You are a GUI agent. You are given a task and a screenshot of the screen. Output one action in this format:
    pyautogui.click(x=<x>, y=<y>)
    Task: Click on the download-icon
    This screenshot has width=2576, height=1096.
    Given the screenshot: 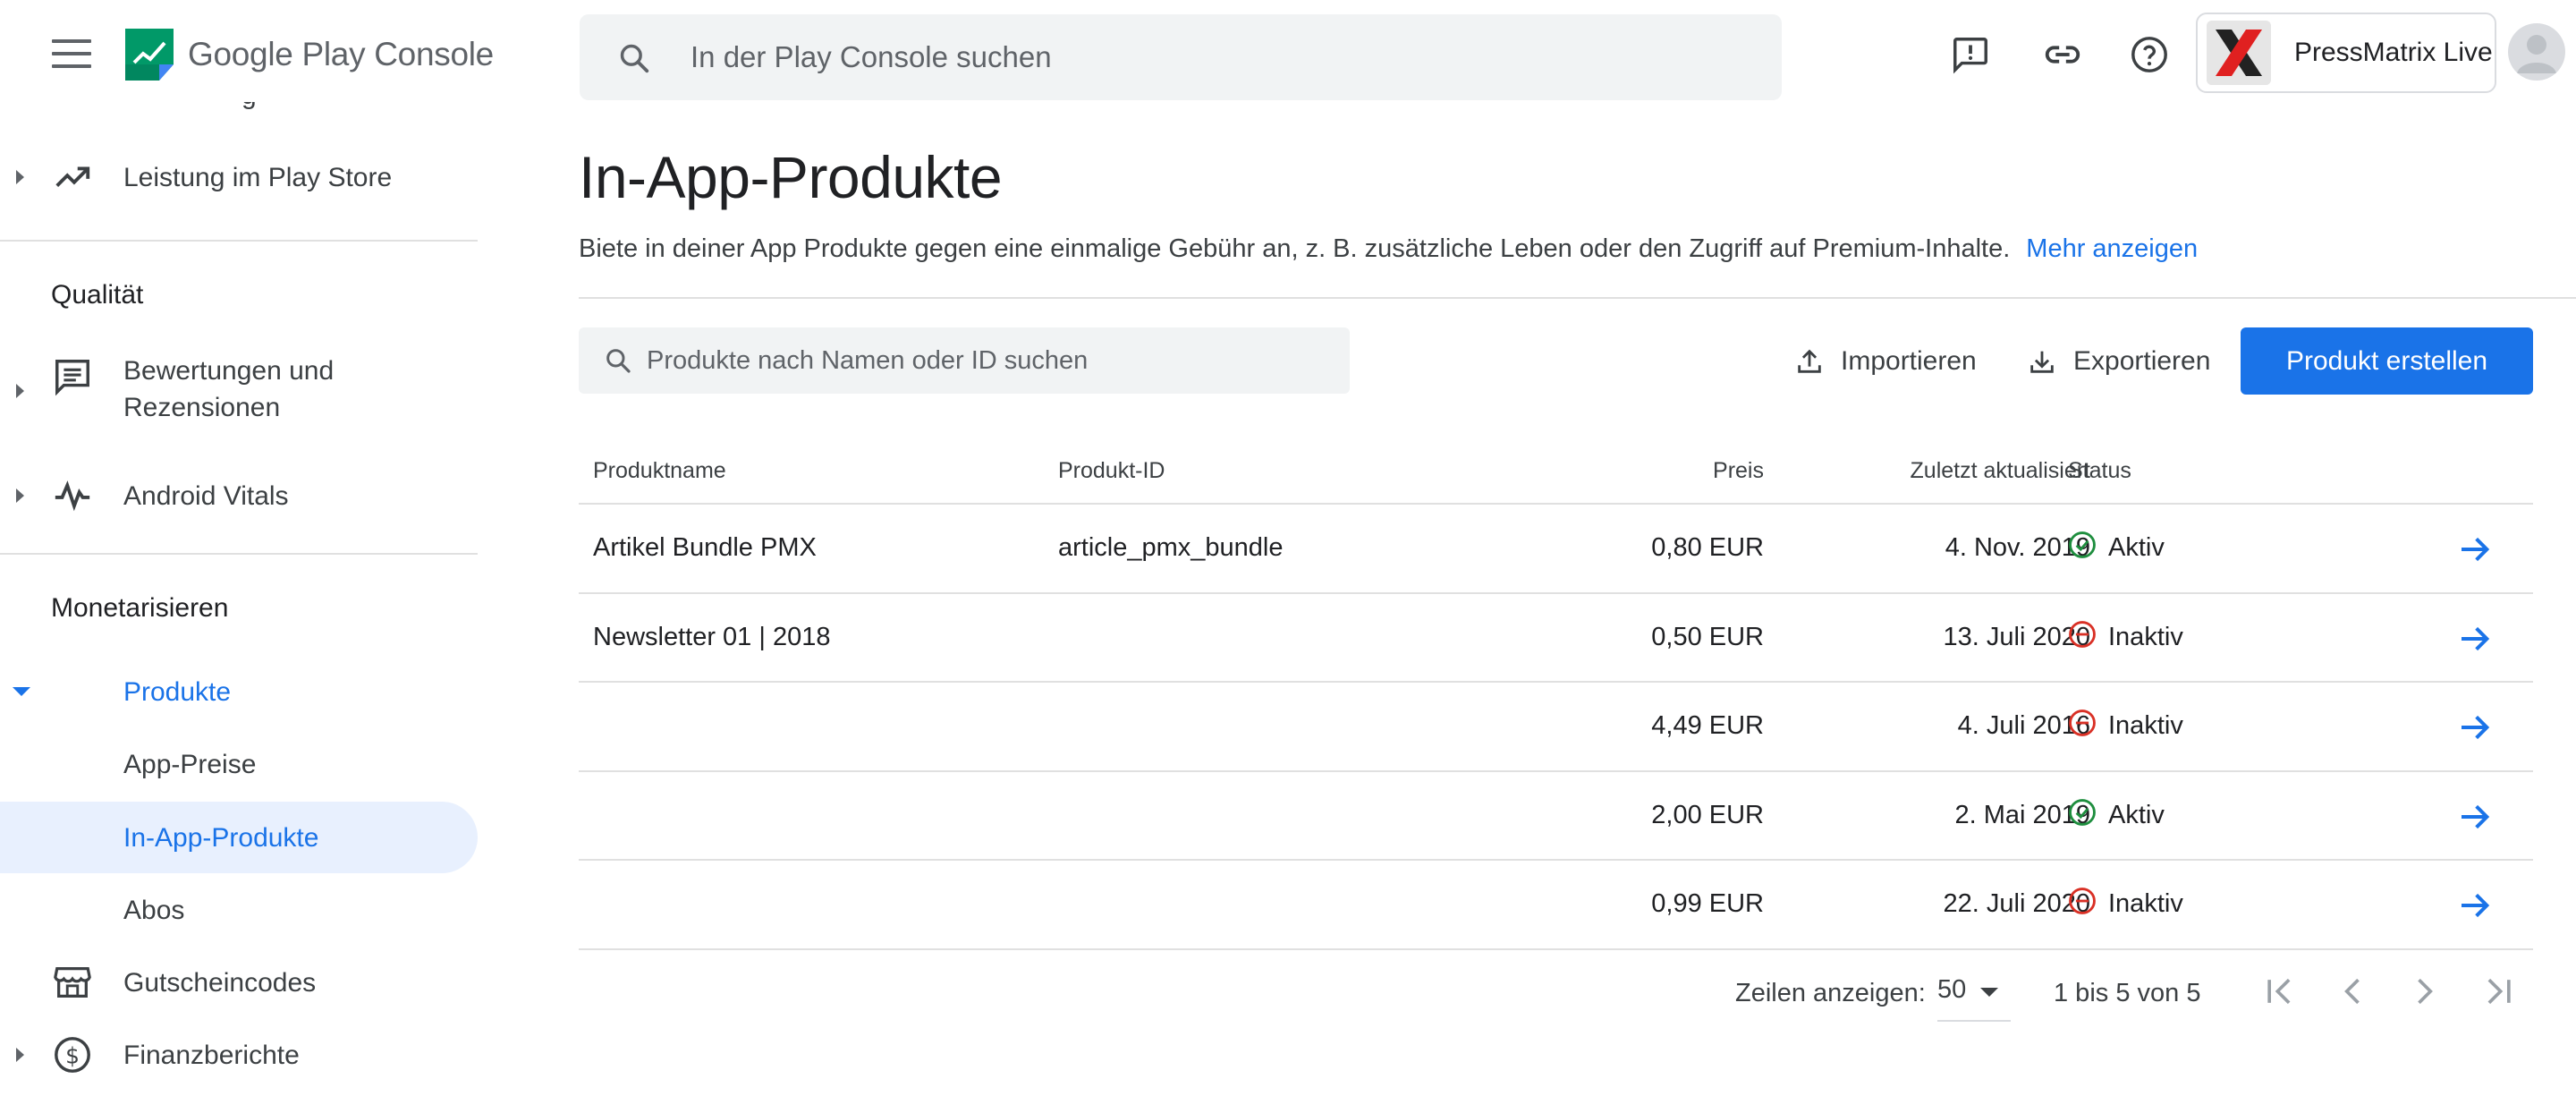 What is the action you would take?
    pyautogui.click(x=2042, y=362)
    